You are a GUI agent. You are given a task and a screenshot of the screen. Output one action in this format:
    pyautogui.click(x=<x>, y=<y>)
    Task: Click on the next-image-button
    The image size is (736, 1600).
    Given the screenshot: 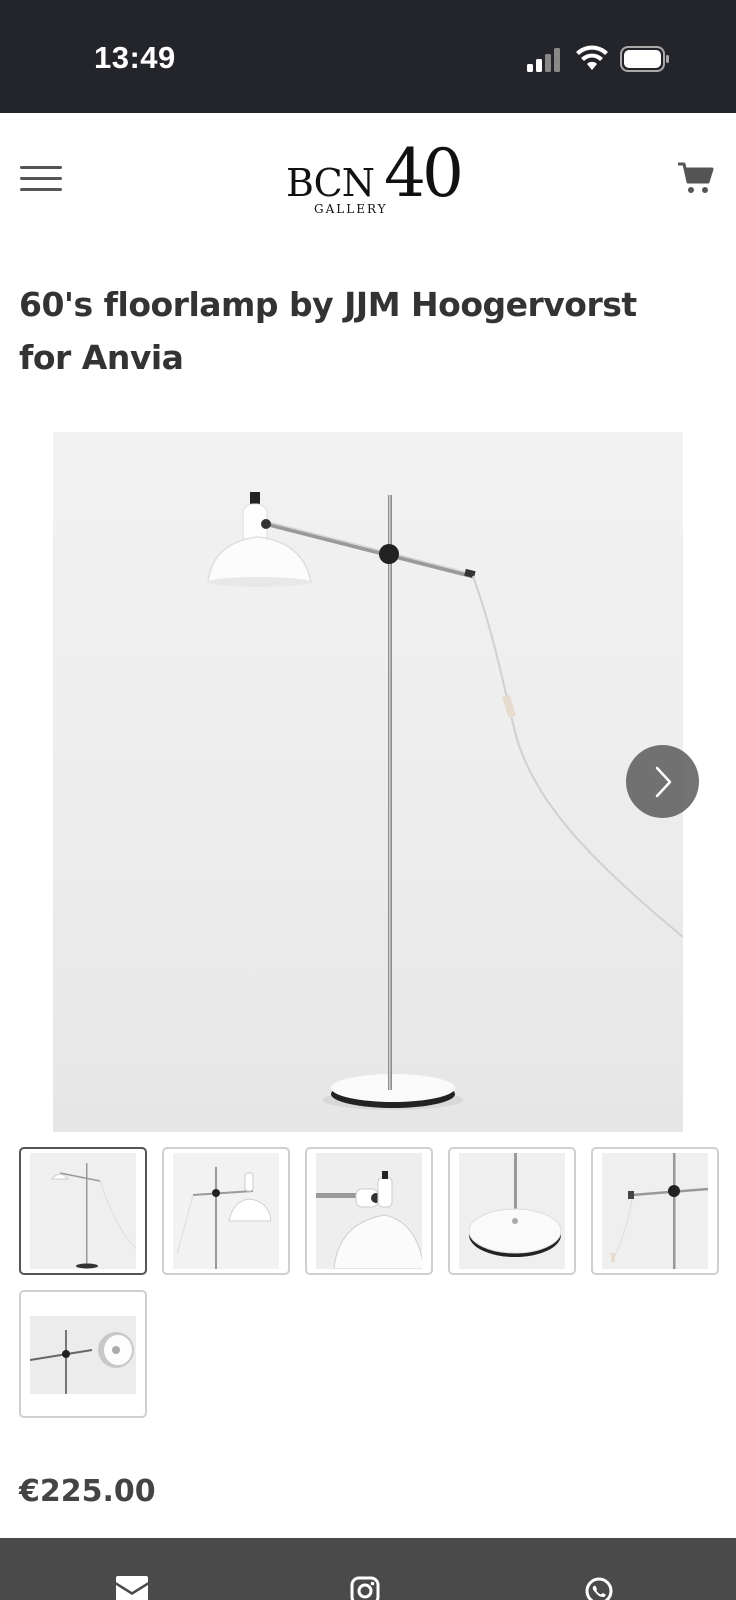 What is the action you would take?
    pyautogui.click(x=662, y=781)
    